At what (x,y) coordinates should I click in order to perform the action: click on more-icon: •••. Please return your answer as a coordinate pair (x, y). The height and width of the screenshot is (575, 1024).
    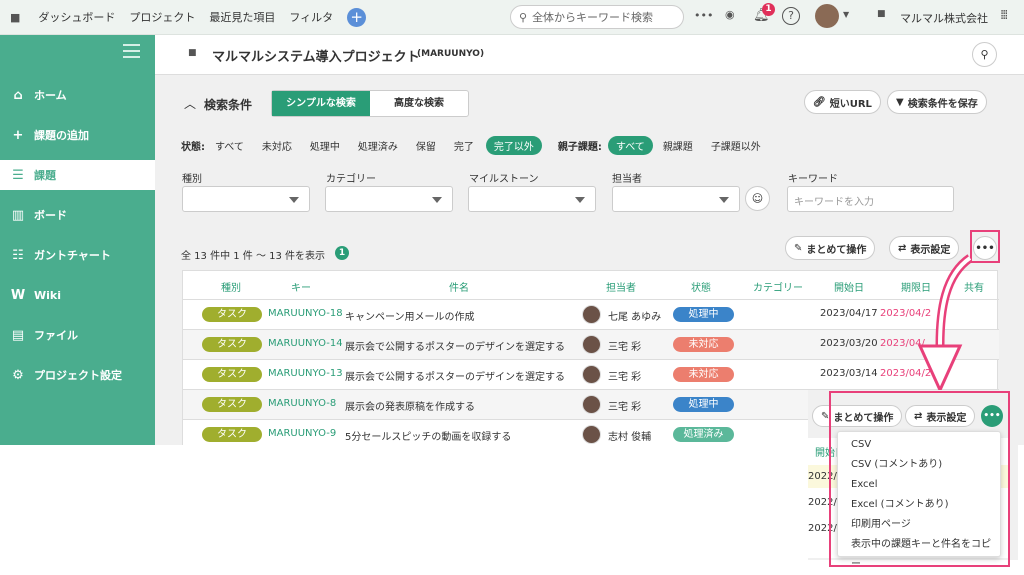
    Looking at the image, I should click on (703, 15).